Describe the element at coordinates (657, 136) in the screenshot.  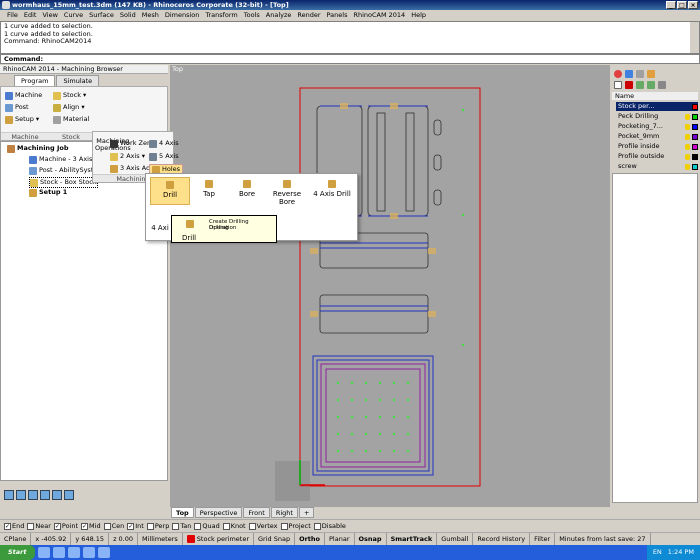
I see `layer-row: Pocket_9mm` at that location.